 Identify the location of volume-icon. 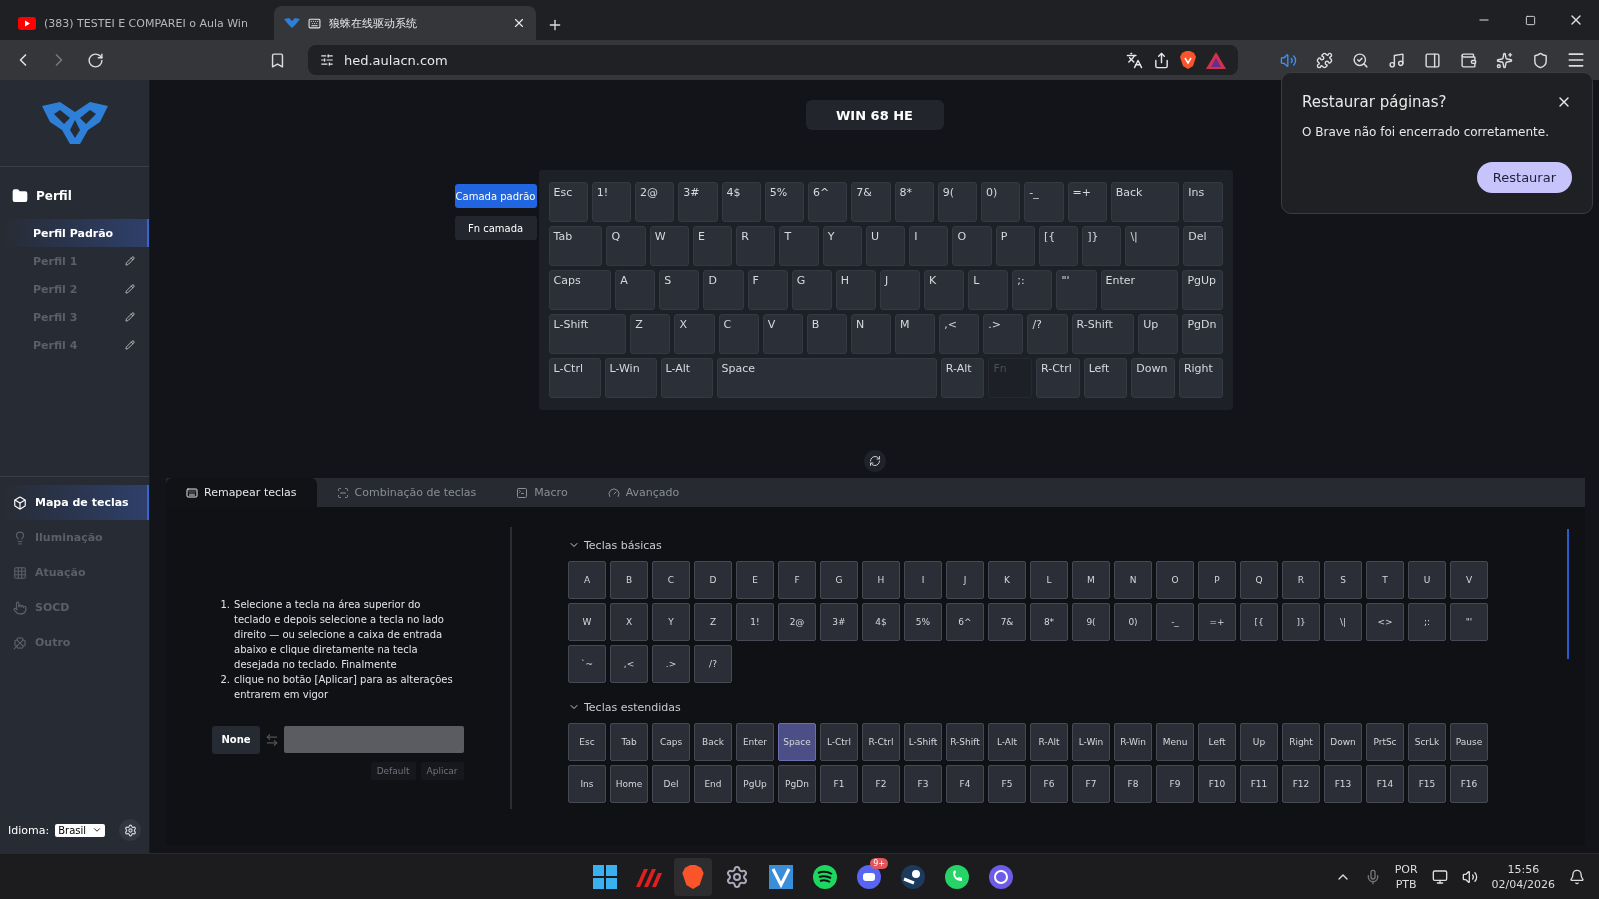
(1469, 876).